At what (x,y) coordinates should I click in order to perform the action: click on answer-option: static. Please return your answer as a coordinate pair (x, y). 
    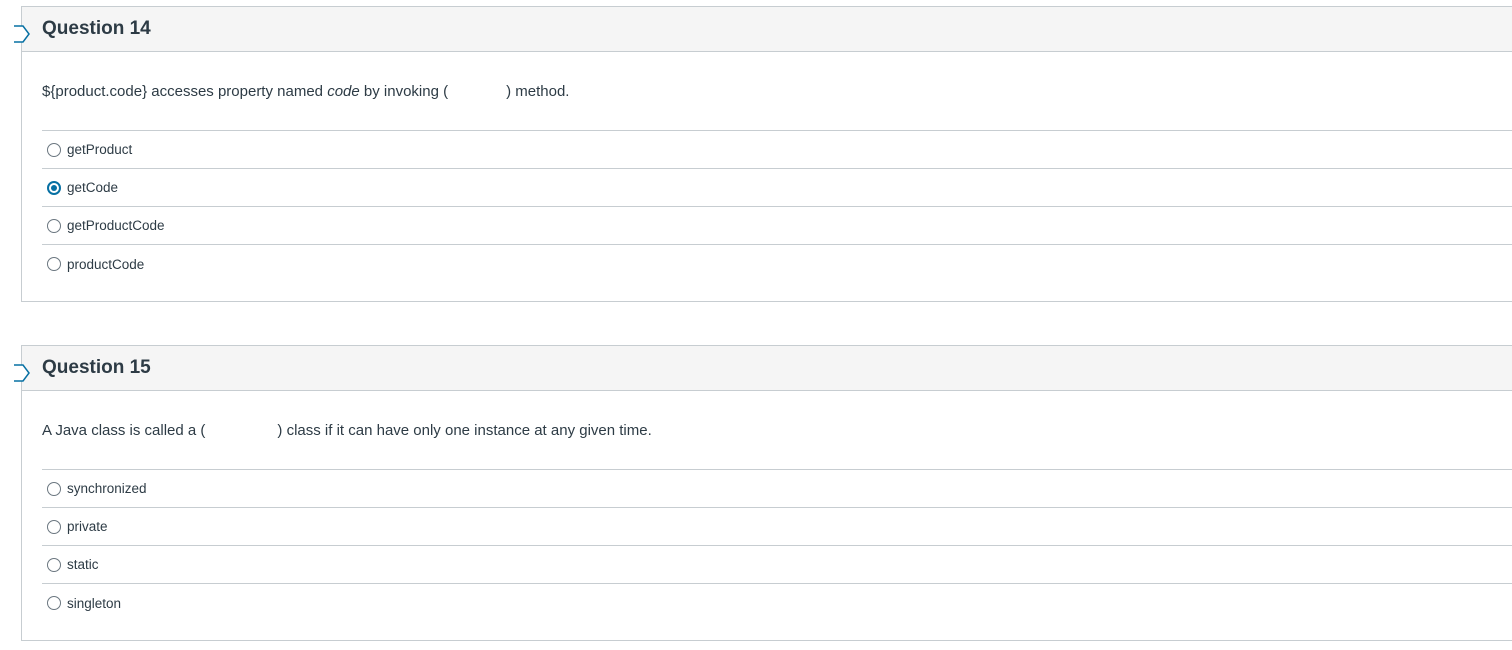
    Looking at the image, I should click on (777, 565).